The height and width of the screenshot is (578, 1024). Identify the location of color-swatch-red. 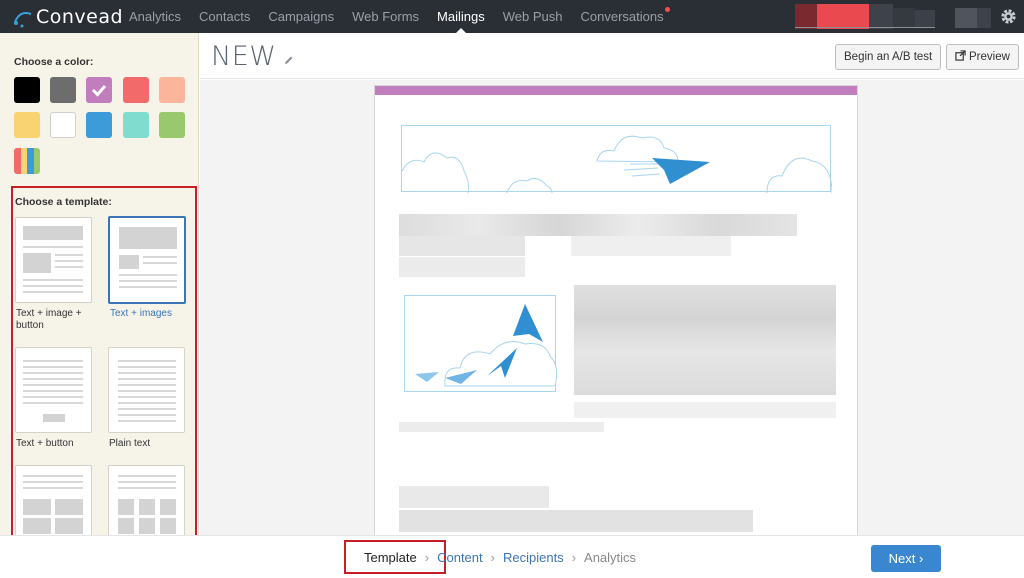
(136, 90).